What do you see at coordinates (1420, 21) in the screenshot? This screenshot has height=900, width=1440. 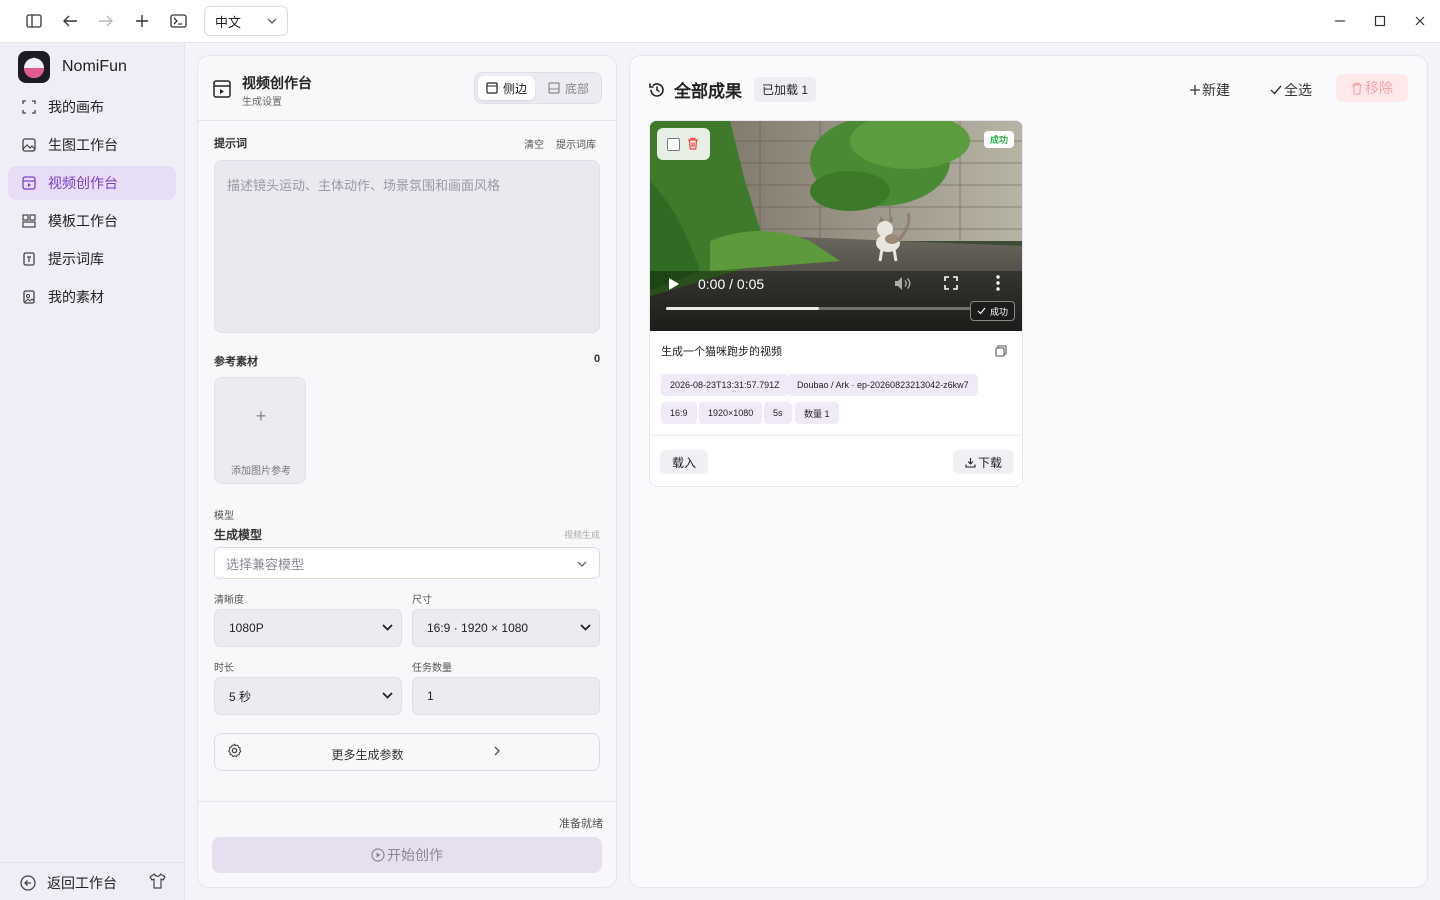 I see `close-icon` at bounding box center [1420, 21].